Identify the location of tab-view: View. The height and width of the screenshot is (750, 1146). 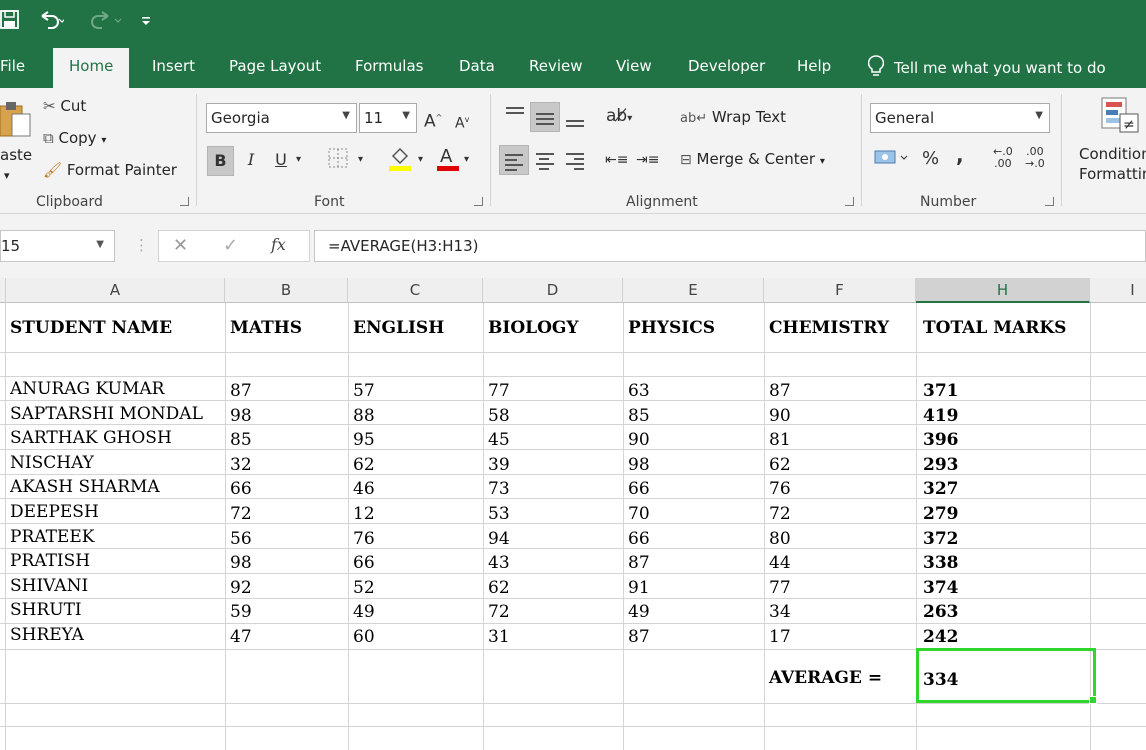
(634, 66).